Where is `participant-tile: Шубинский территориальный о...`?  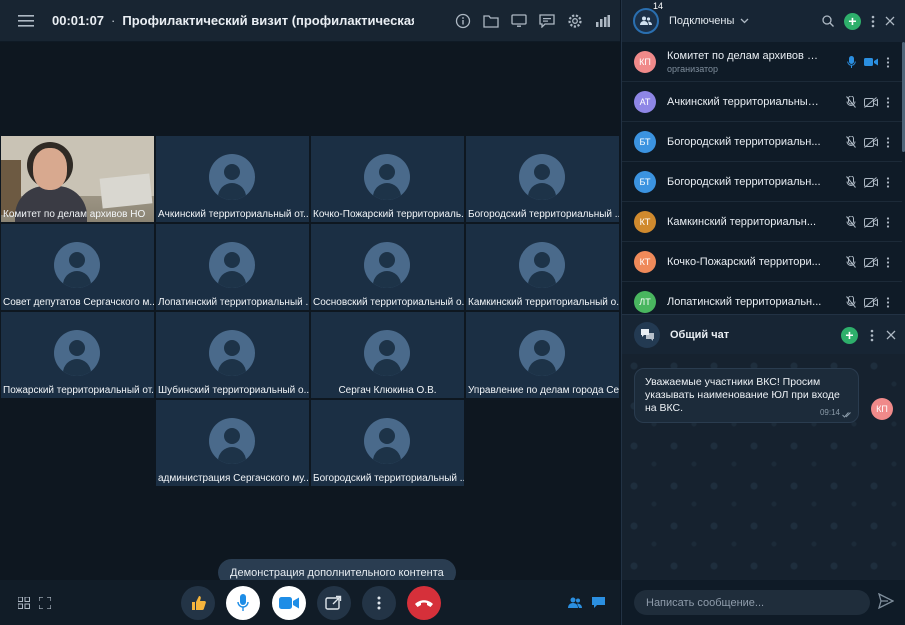 participant-tile: Шубинский территориальный о... is located at coordinates (232, 355).